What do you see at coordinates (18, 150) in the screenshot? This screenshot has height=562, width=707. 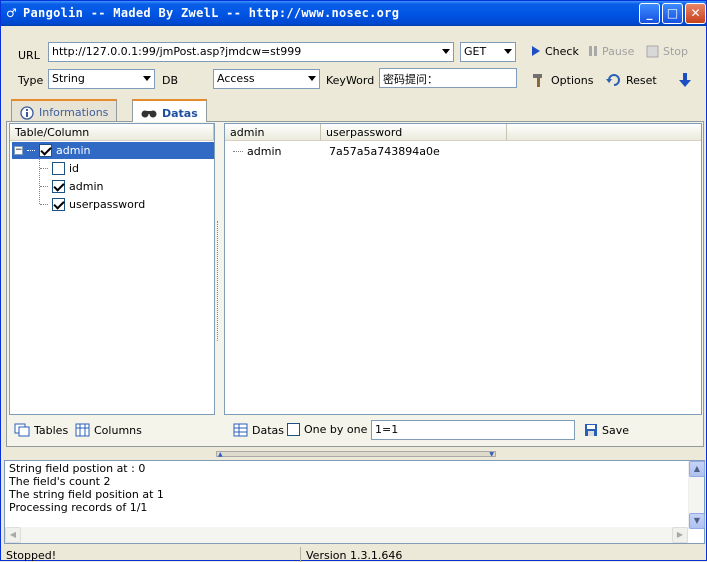 I see `collapse-icon: −` at bounding box center [18, 150].